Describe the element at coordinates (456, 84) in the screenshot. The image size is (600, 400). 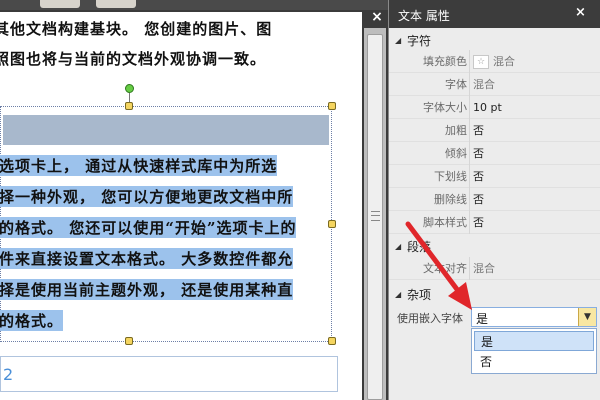
I see `prop-name: 字体` at that location.